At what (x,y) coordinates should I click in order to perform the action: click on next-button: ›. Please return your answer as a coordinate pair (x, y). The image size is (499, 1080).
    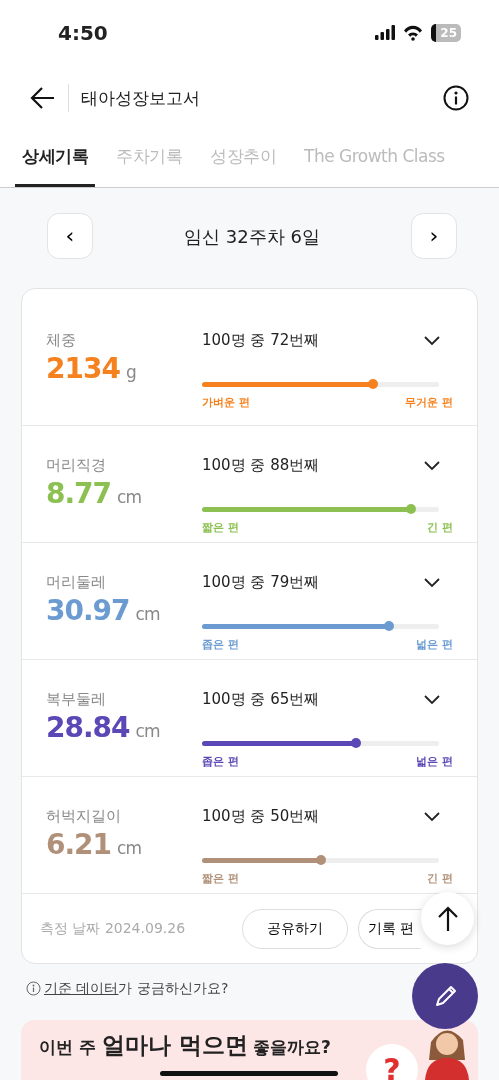
    Looking at the image, I should click on (434, 236).